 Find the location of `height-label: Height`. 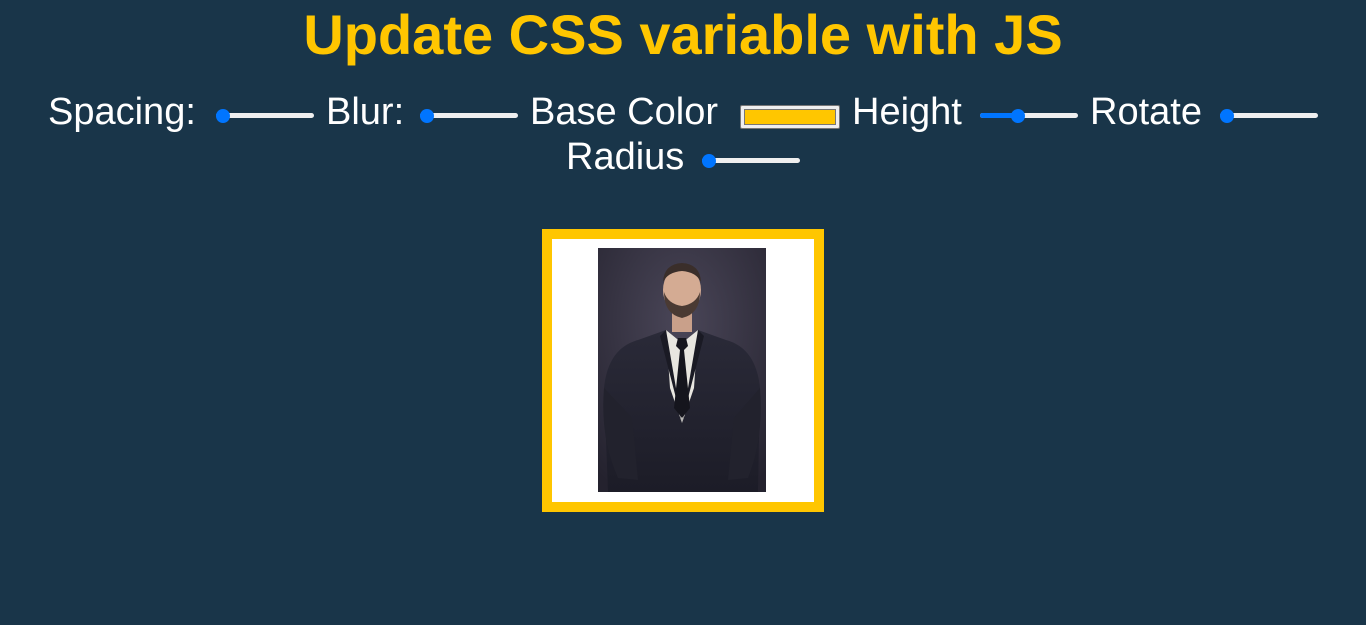

height-label: Height is located at coordinates (907, 112).